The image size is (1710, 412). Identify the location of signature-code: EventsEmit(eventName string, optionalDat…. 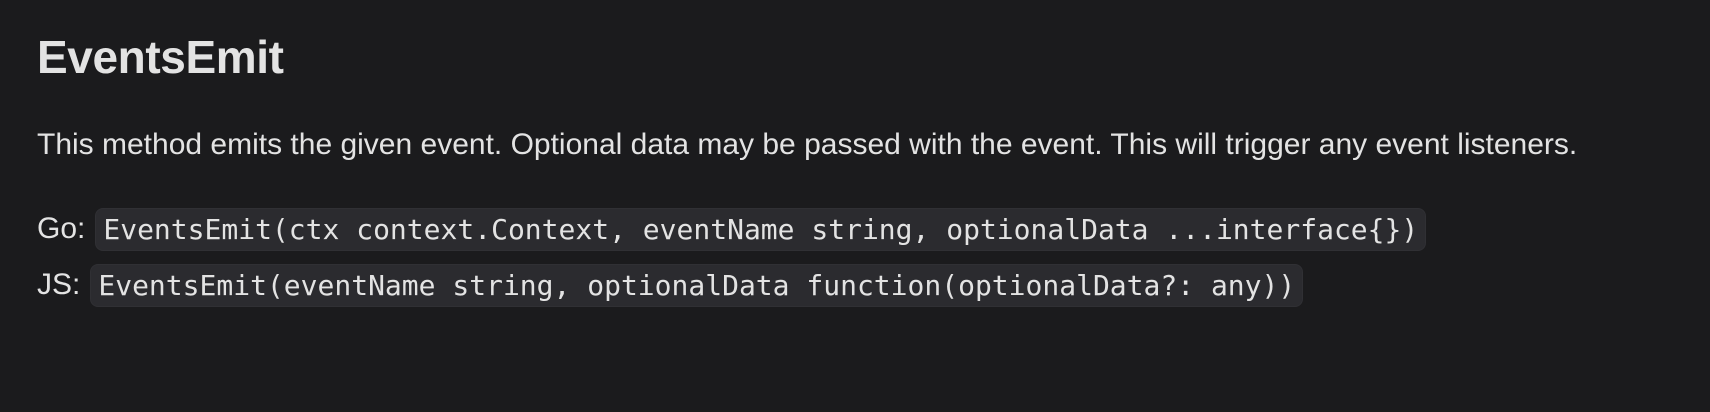
(697, 285).